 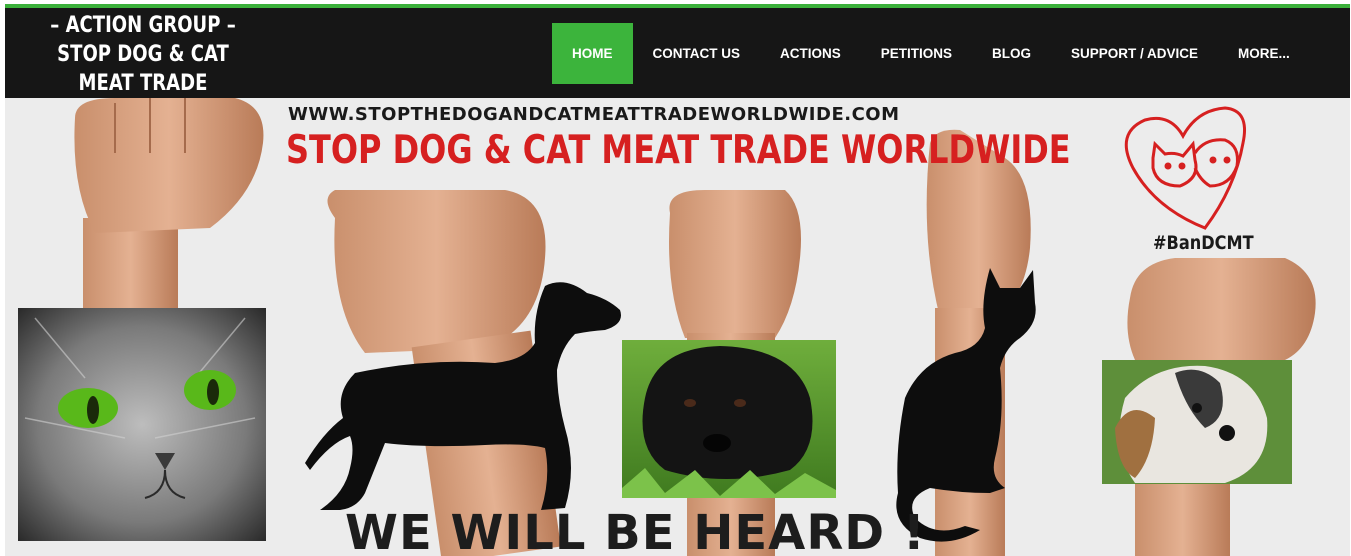 I want to click on slogan-text: WE WILL BE HEARD !, so click(x=635, y=530).